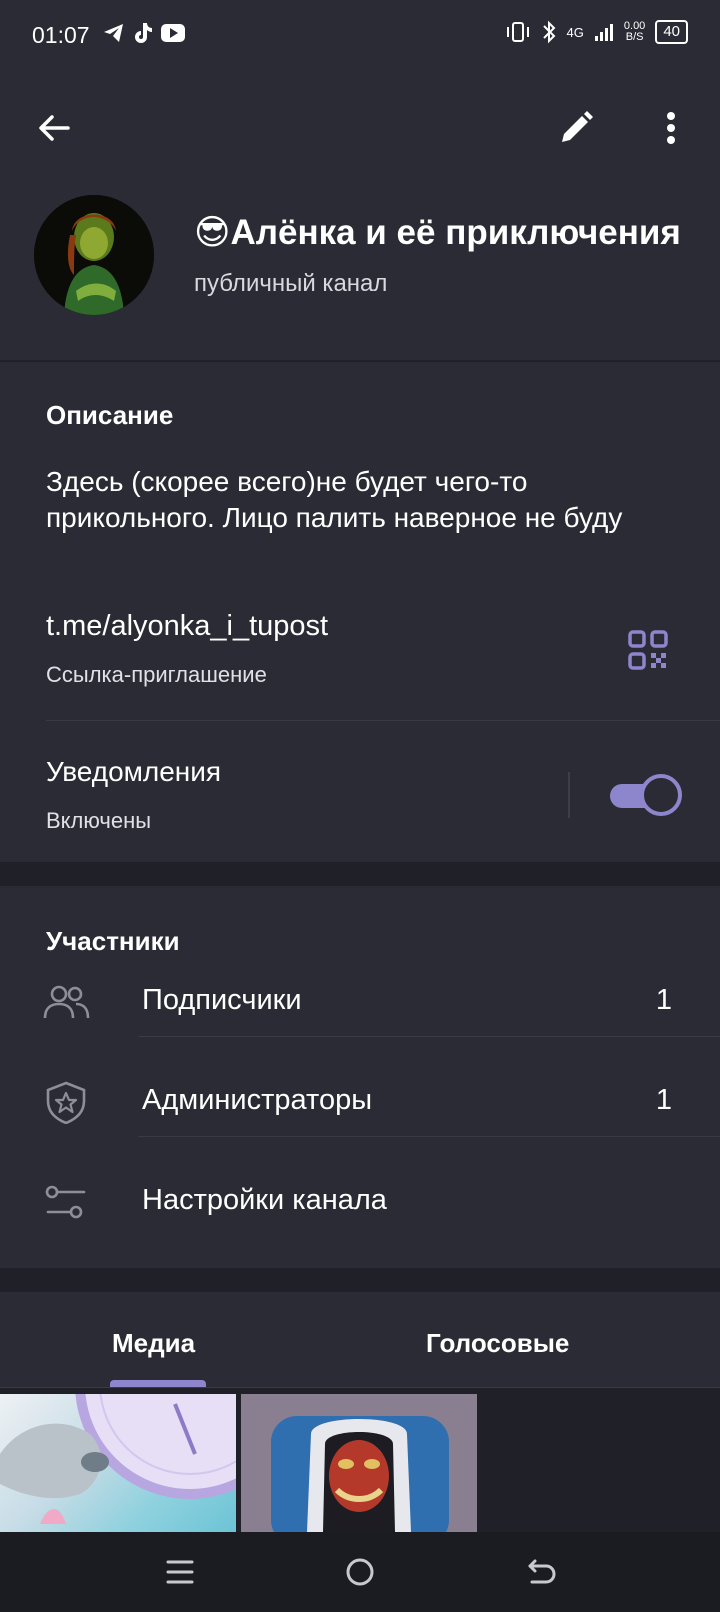  Describe the element at coordinates (671, 128) in the screenshot. I see `more-vertical-icon` at that location.